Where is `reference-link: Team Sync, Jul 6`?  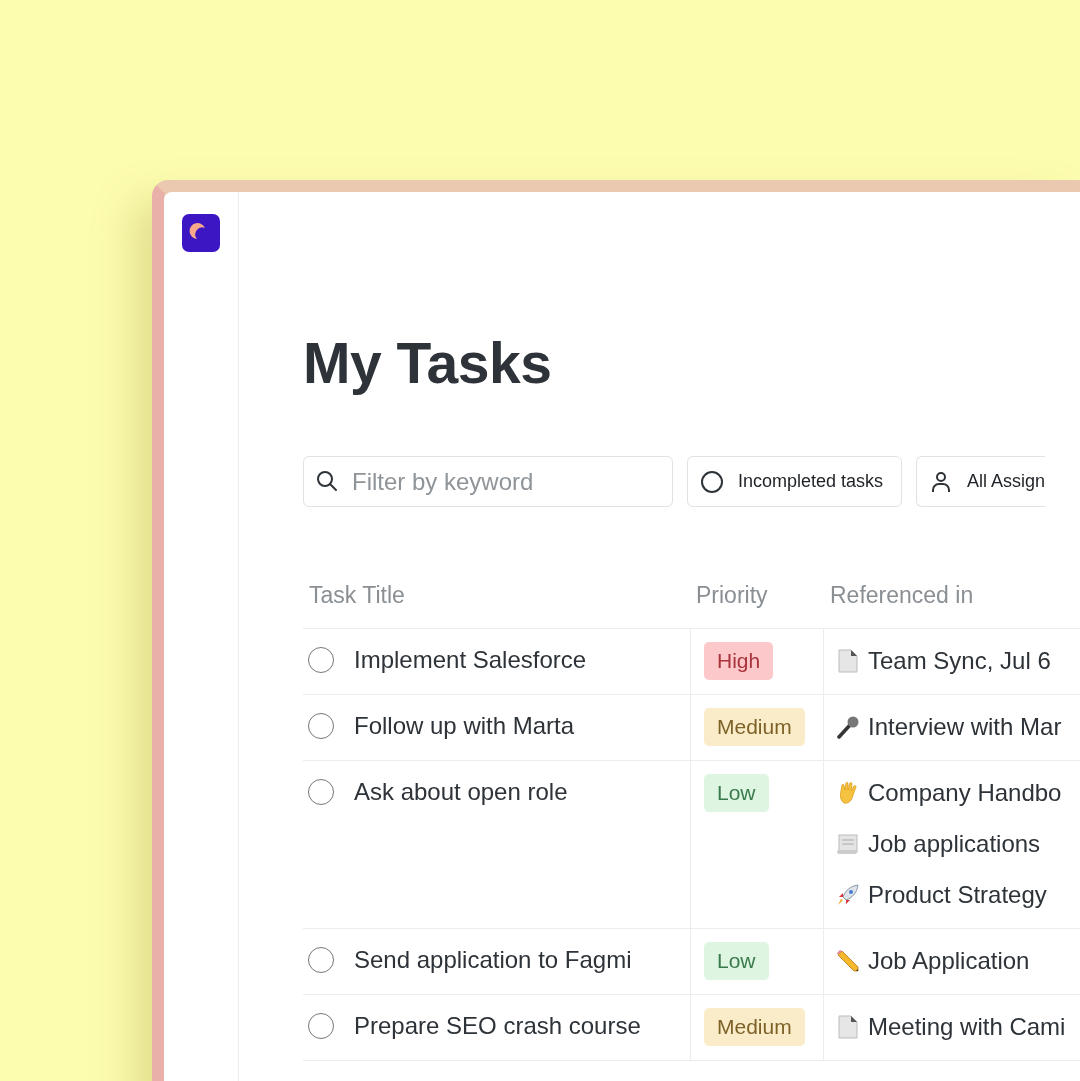 reference-link: Team Sync, Jul 6 is located at coordinates (959, 660).